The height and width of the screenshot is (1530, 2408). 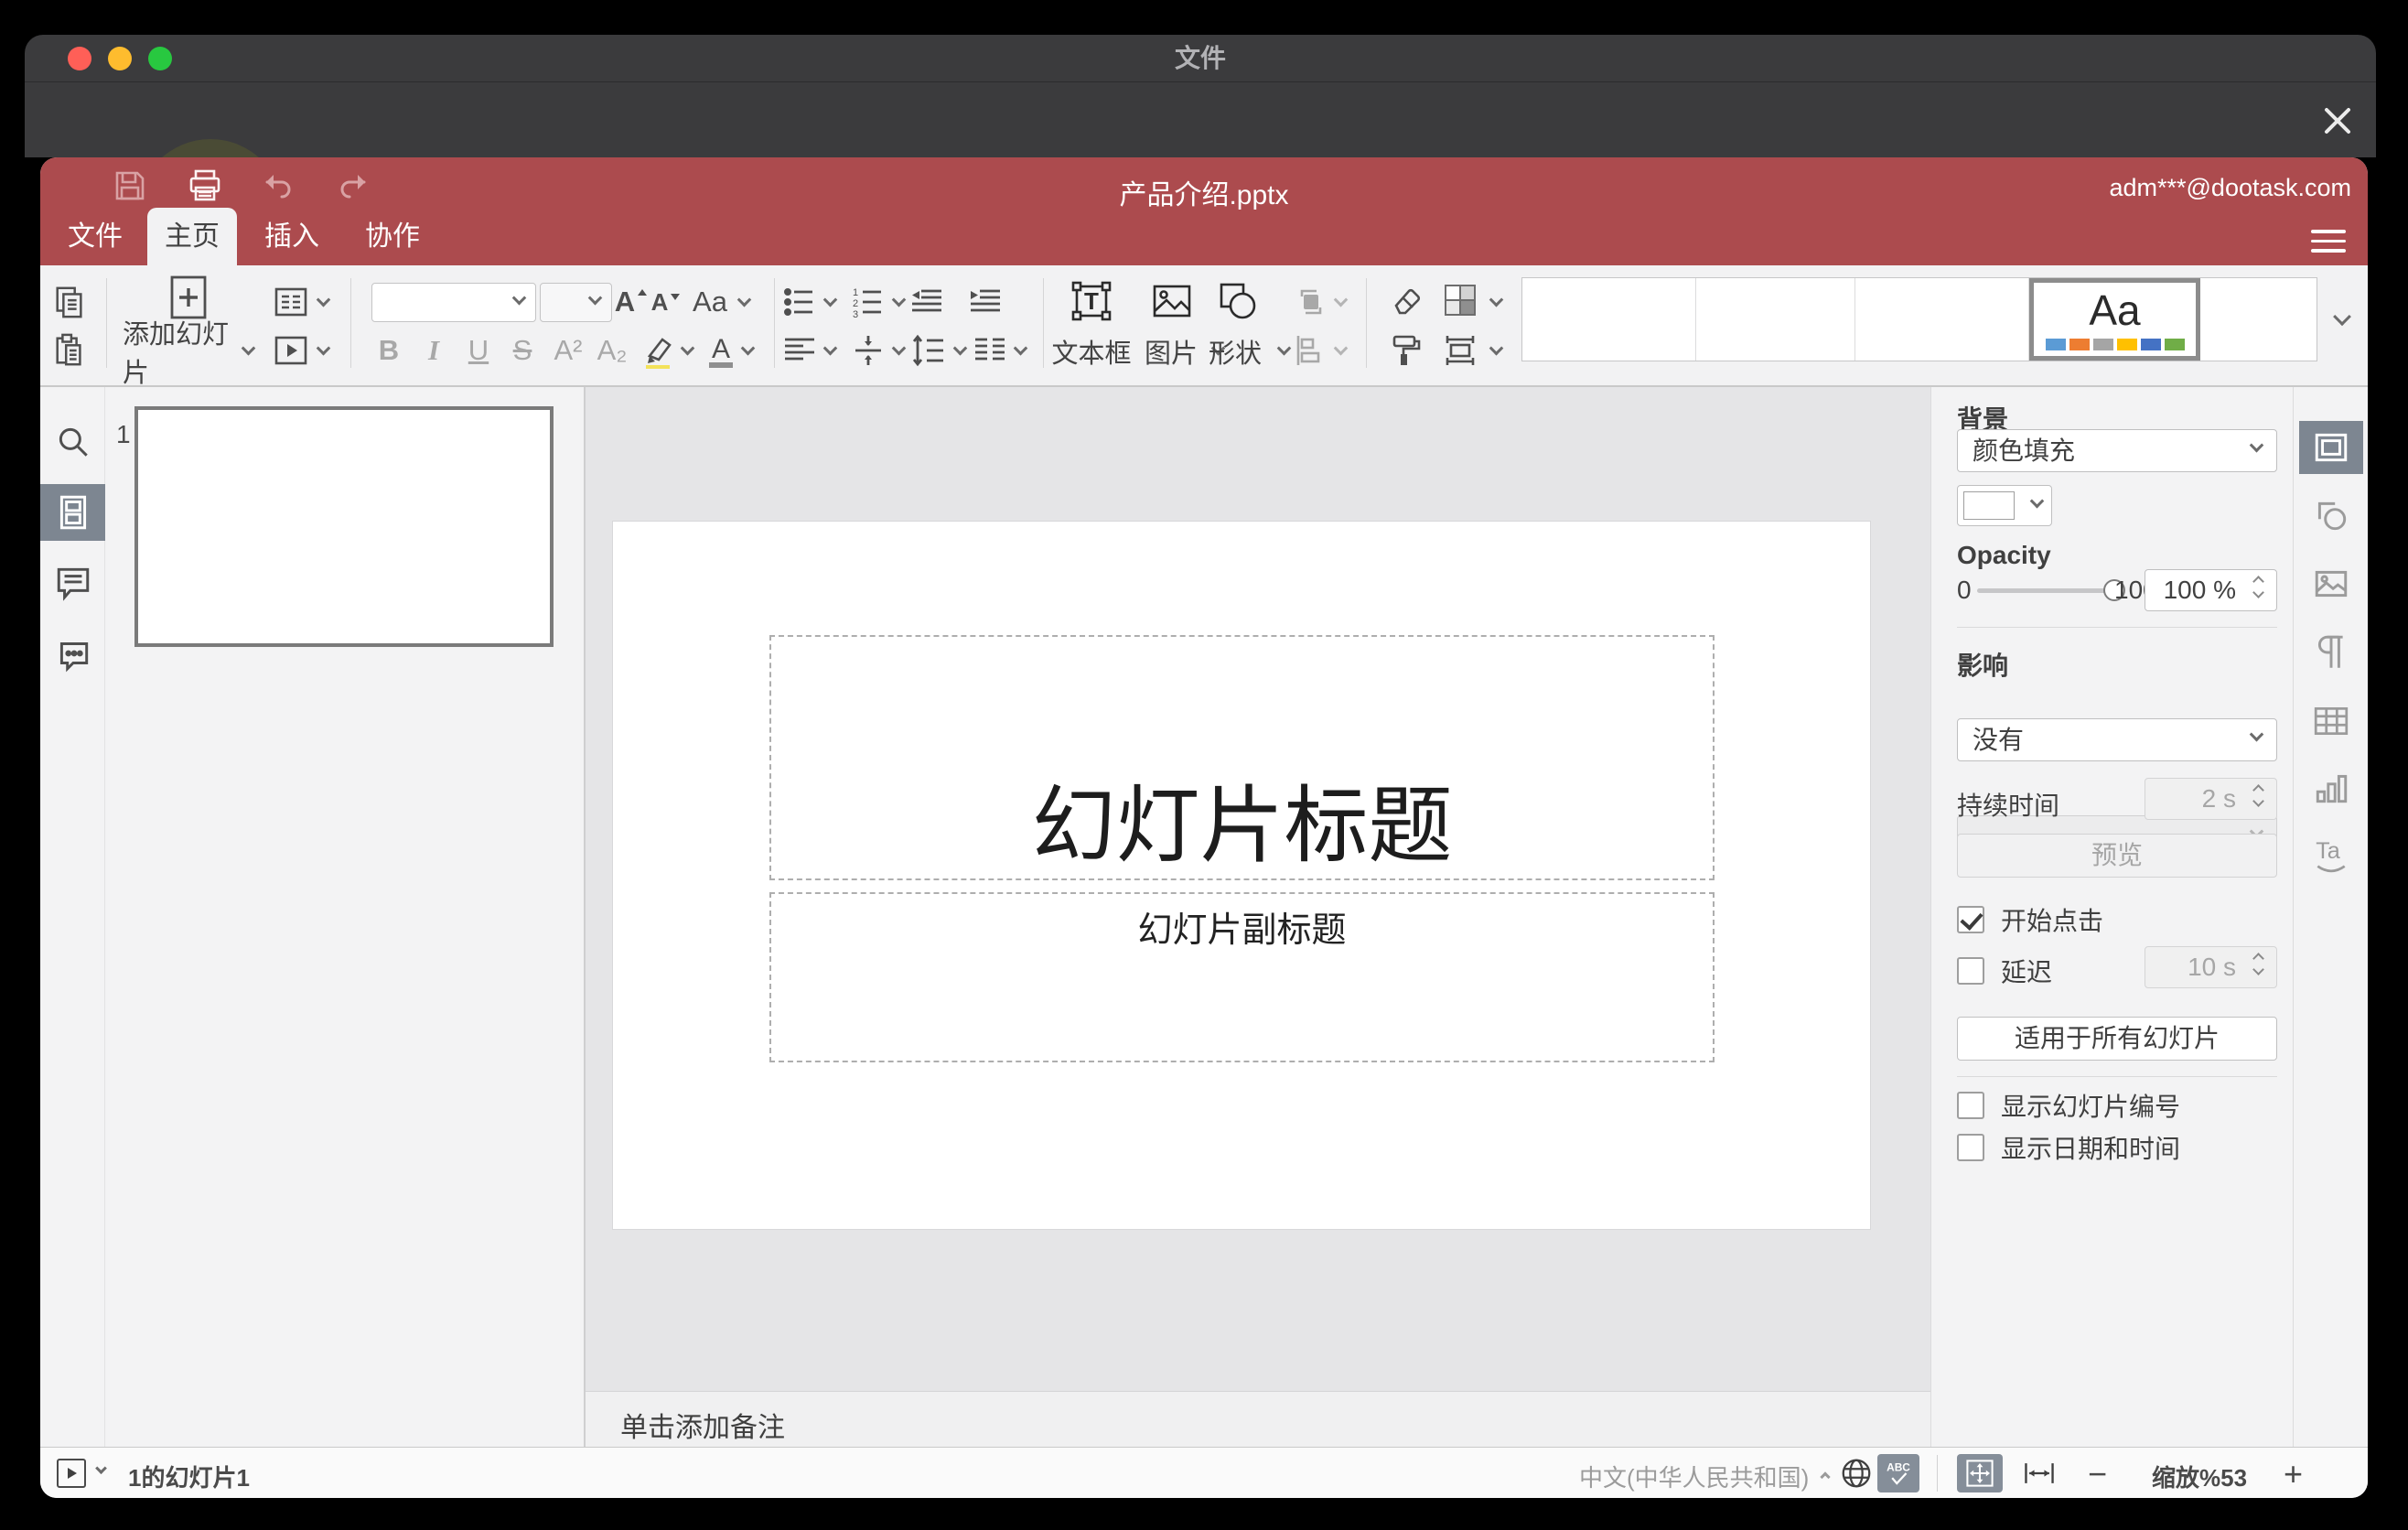 What do you see at coordinates (2342, 319) in the screenshot?
I see `theme-gallery-expand-icon` at bounding box center [2342, 319].